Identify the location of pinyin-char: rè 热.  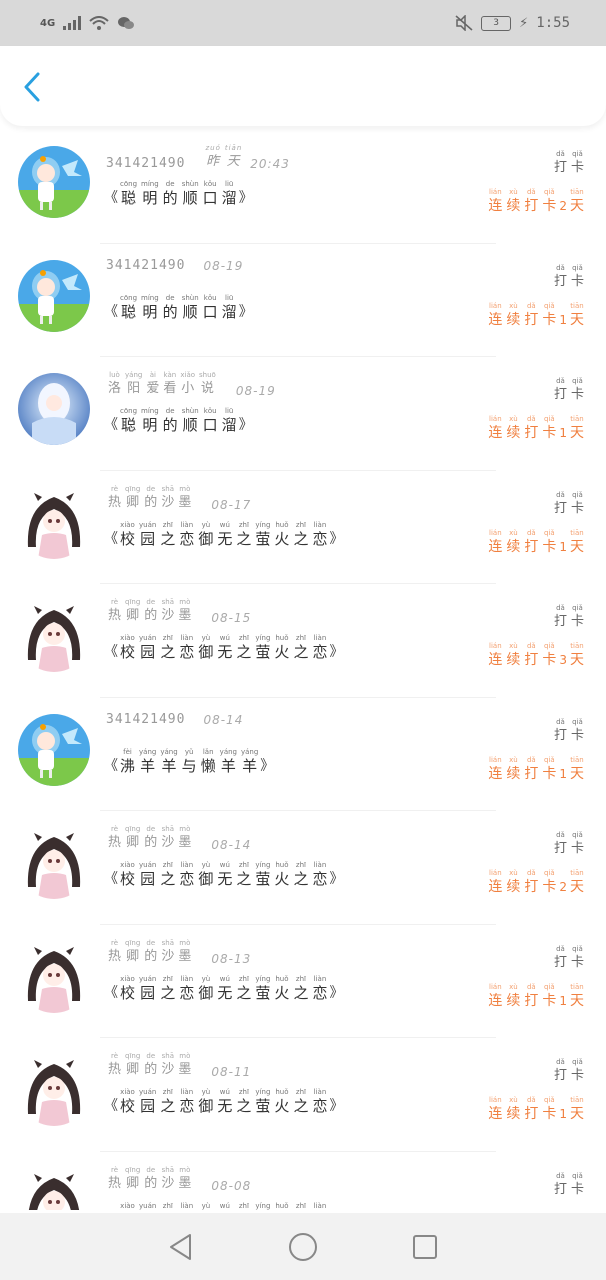
(115, 1064).